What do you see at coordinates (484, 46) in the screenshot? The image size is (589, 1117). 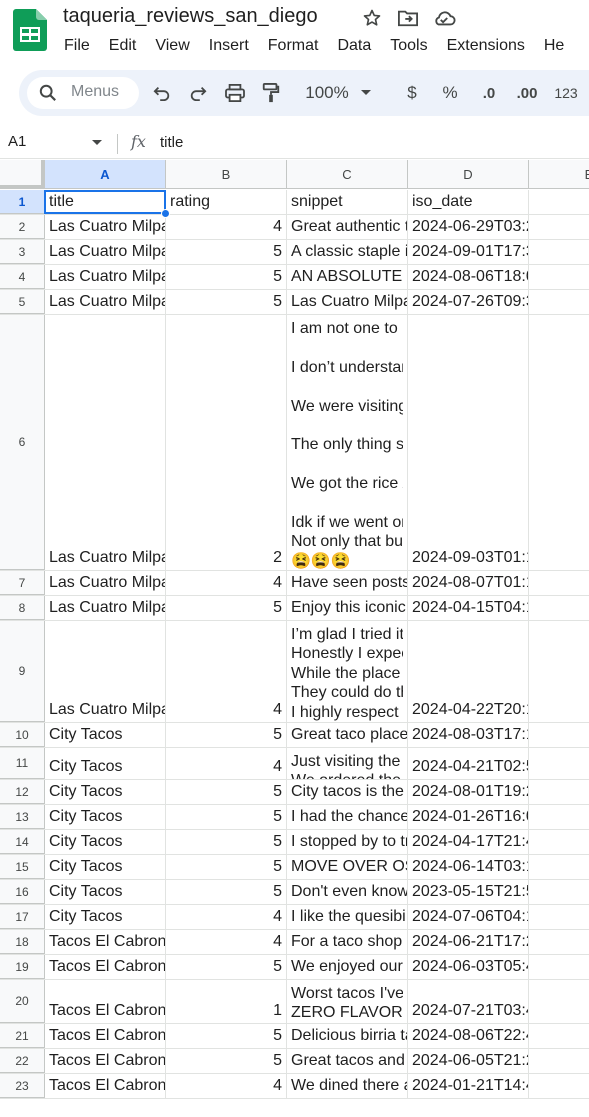 I see `menu-extensions: Extensions` at bounding box center [484, 46].